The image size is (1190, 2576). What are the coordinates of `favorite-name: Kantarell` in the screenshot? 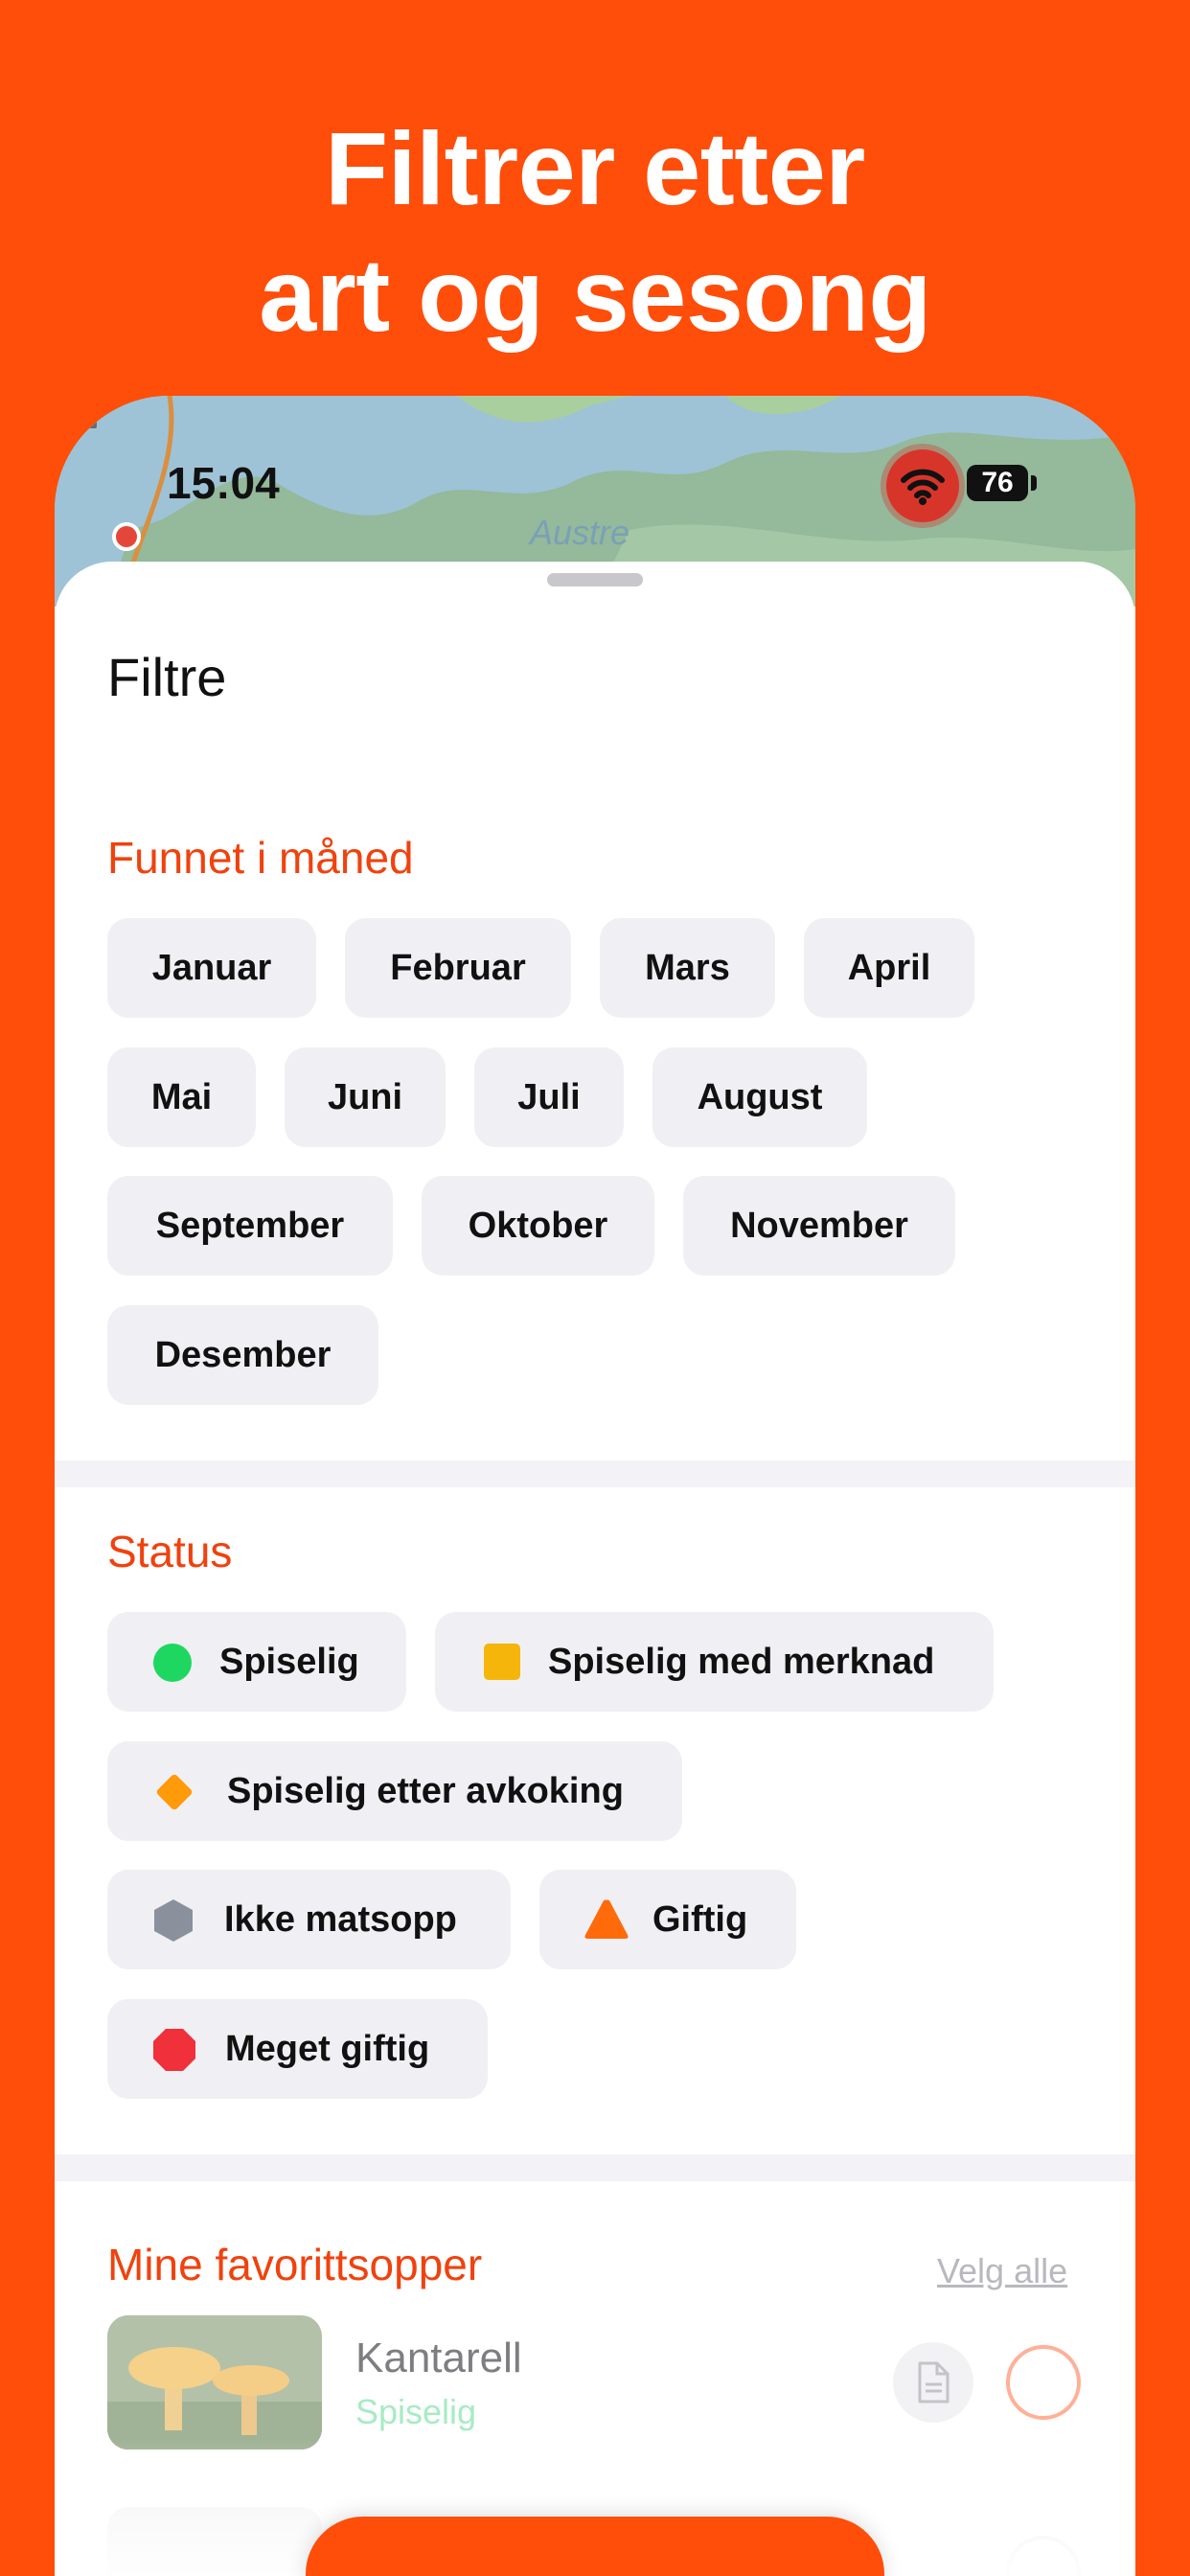 It's located at (439, 2357).